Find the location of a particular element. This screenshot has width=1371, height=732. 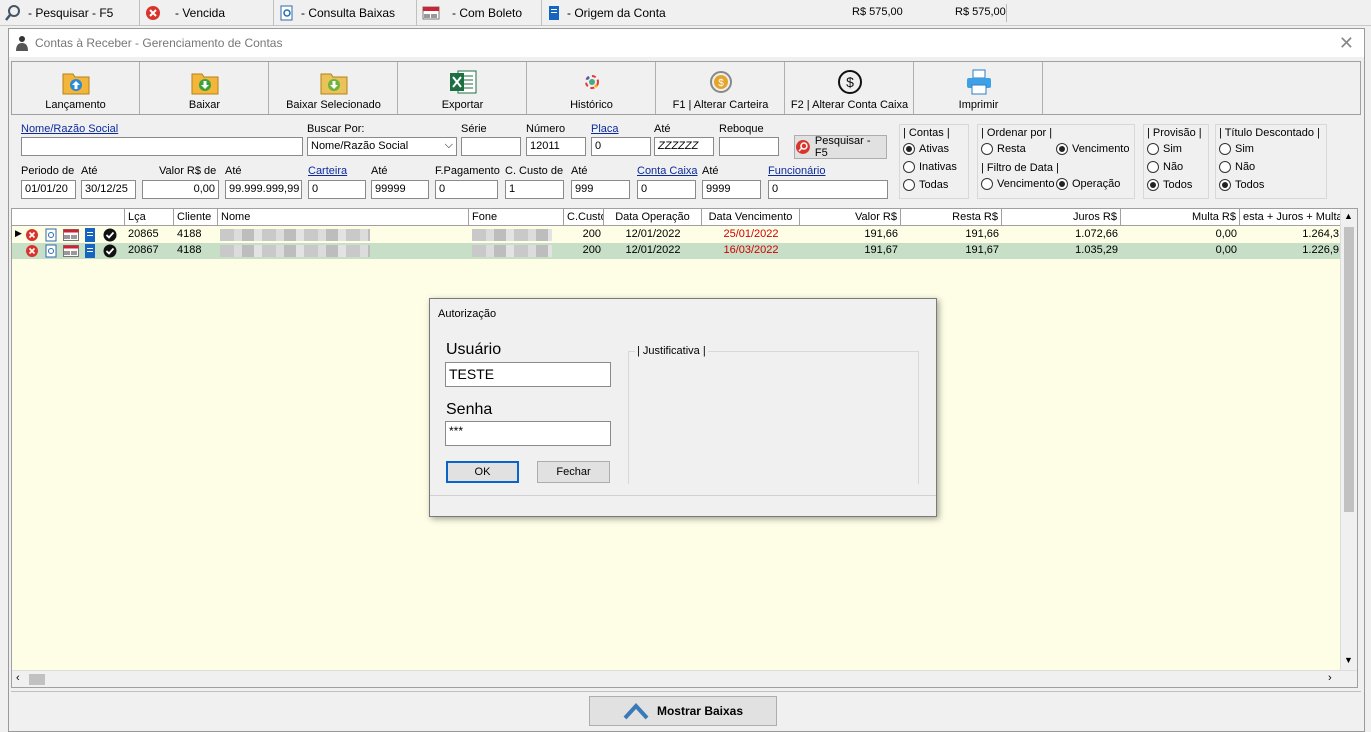

col-ccusto: C.Custo is located at coordinates (584, 217).